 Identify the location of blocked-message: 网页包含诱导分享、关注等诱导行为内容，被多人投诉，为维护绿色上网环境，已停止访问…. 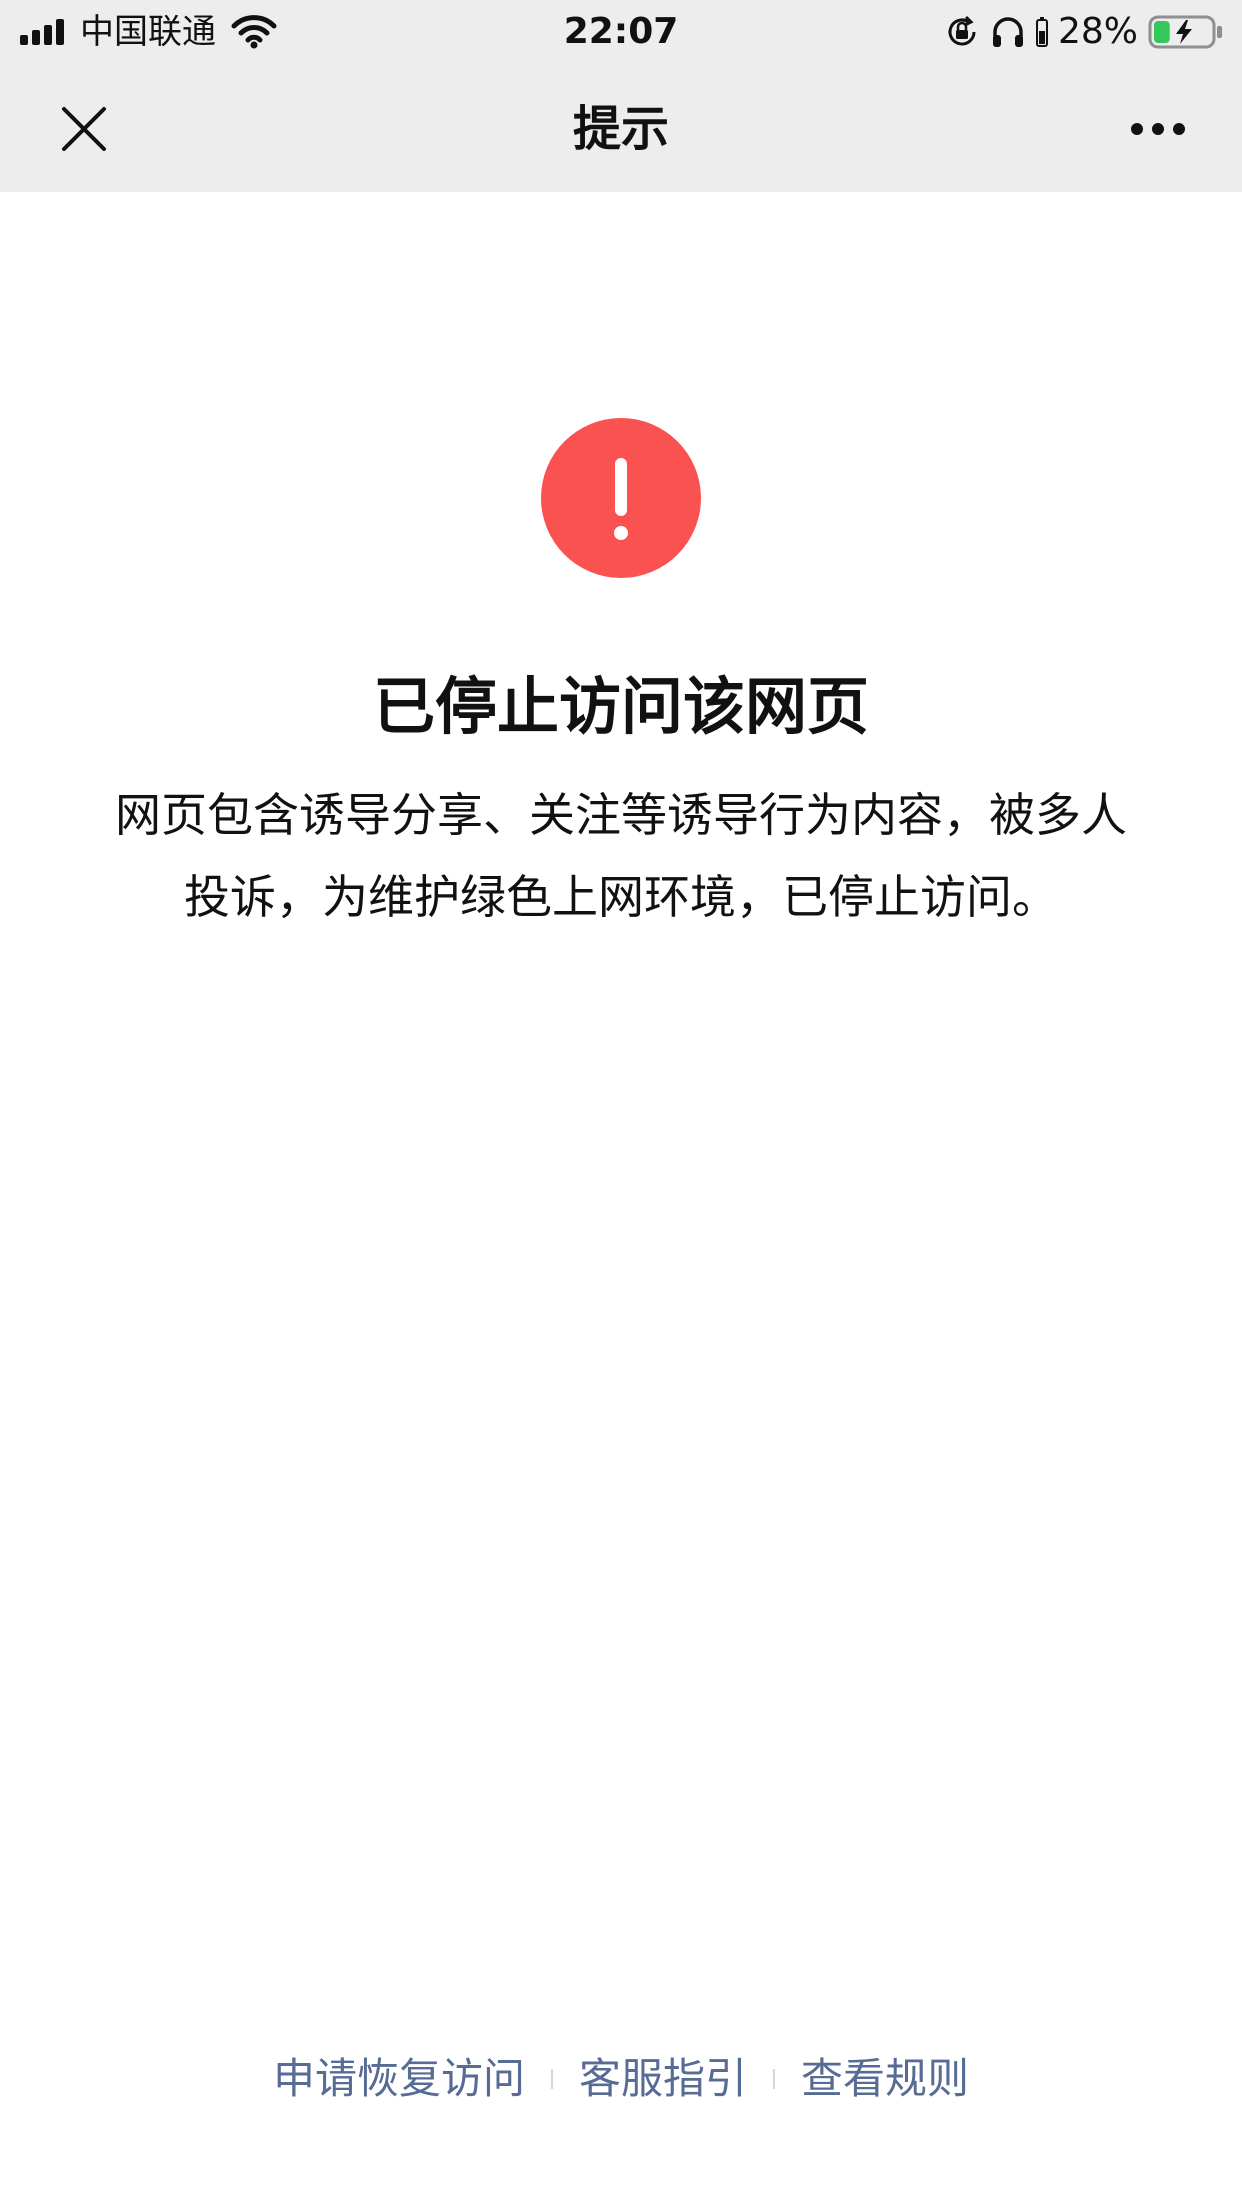
(621, 856).